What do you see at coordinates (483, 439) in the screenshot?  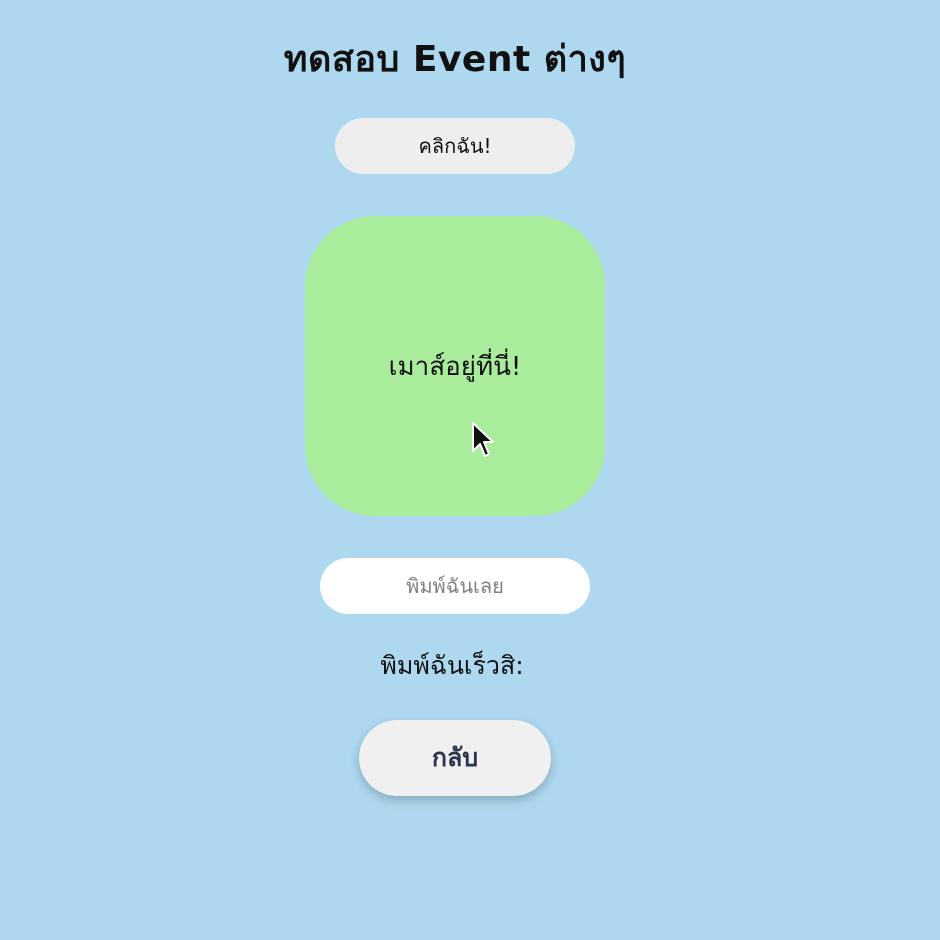 I see `mouse-pointer-icon` at bounding box center [483, 439].